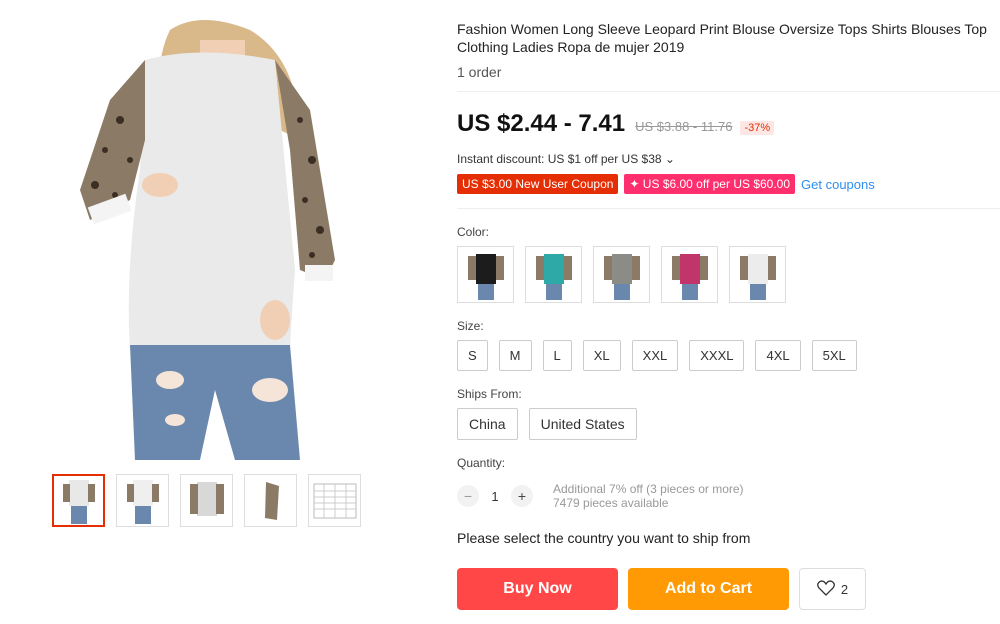 This screenshot has width=1000, height=624. What do you see at coordinates (334, 500) in the screenshot?
I see `thumbnail-5-size-chart` at bounding box center [334, 500].